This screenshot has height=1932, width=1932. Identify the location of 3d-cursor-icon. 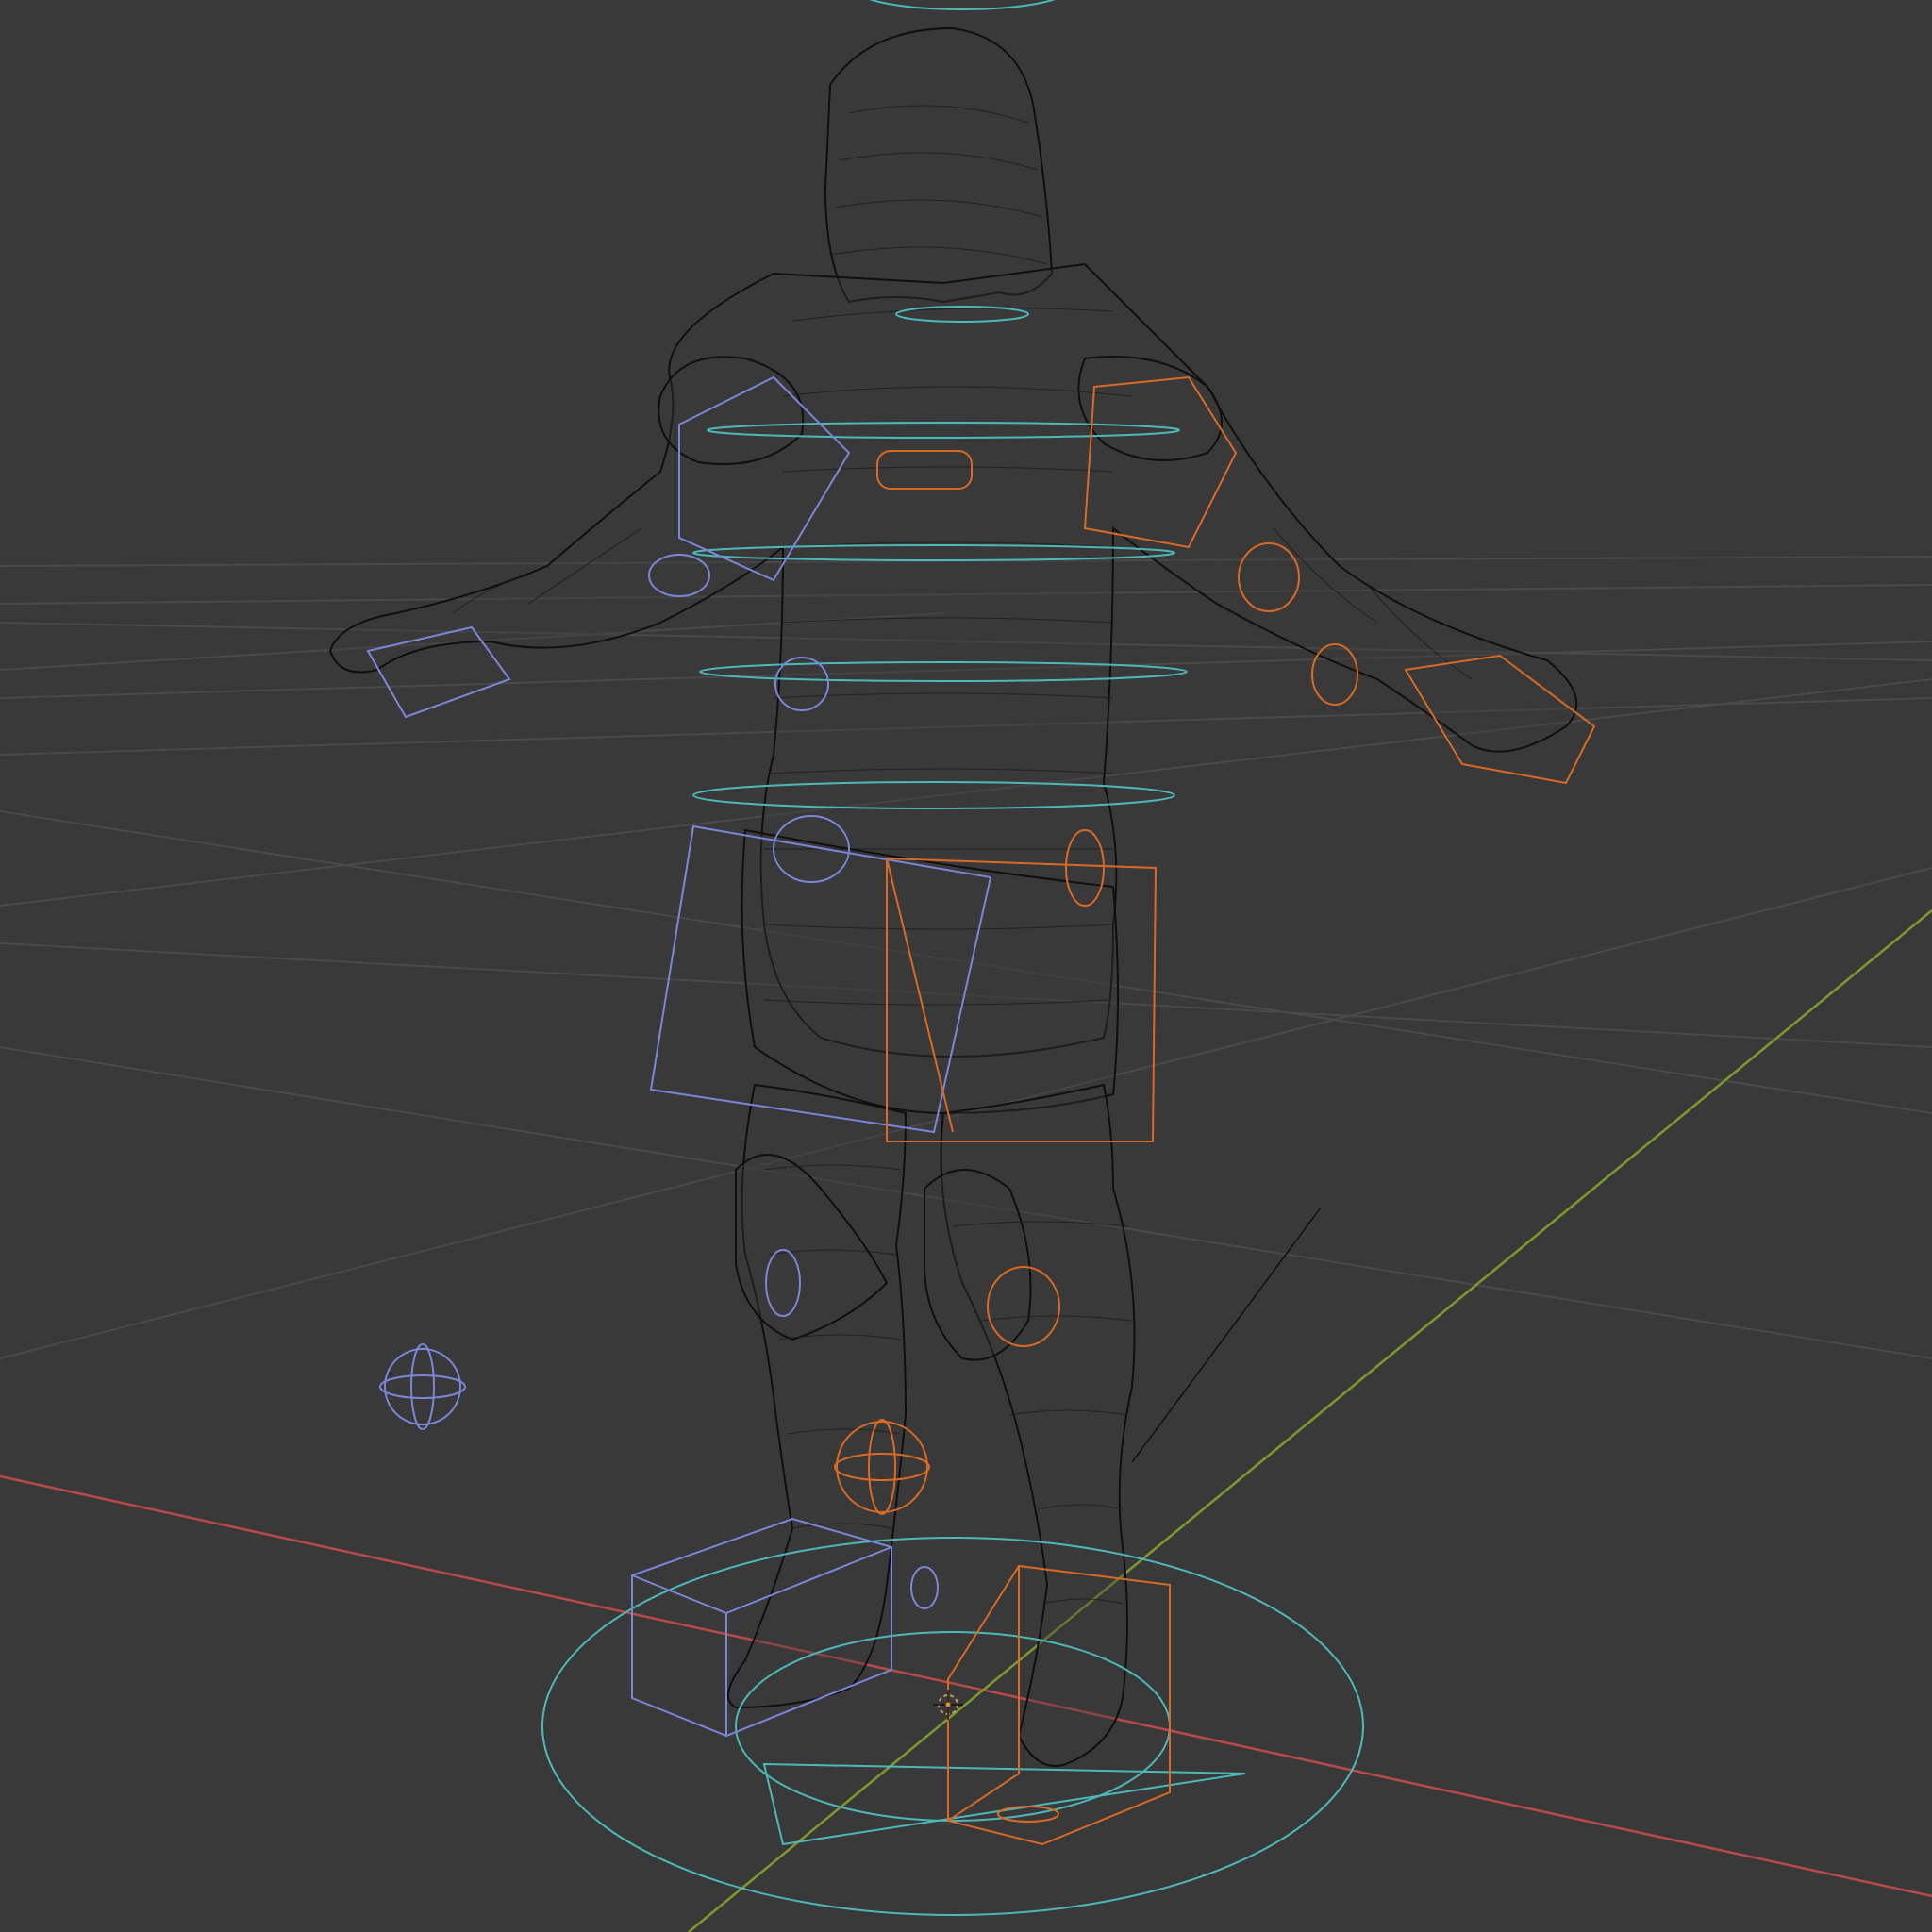
(948, 1705).